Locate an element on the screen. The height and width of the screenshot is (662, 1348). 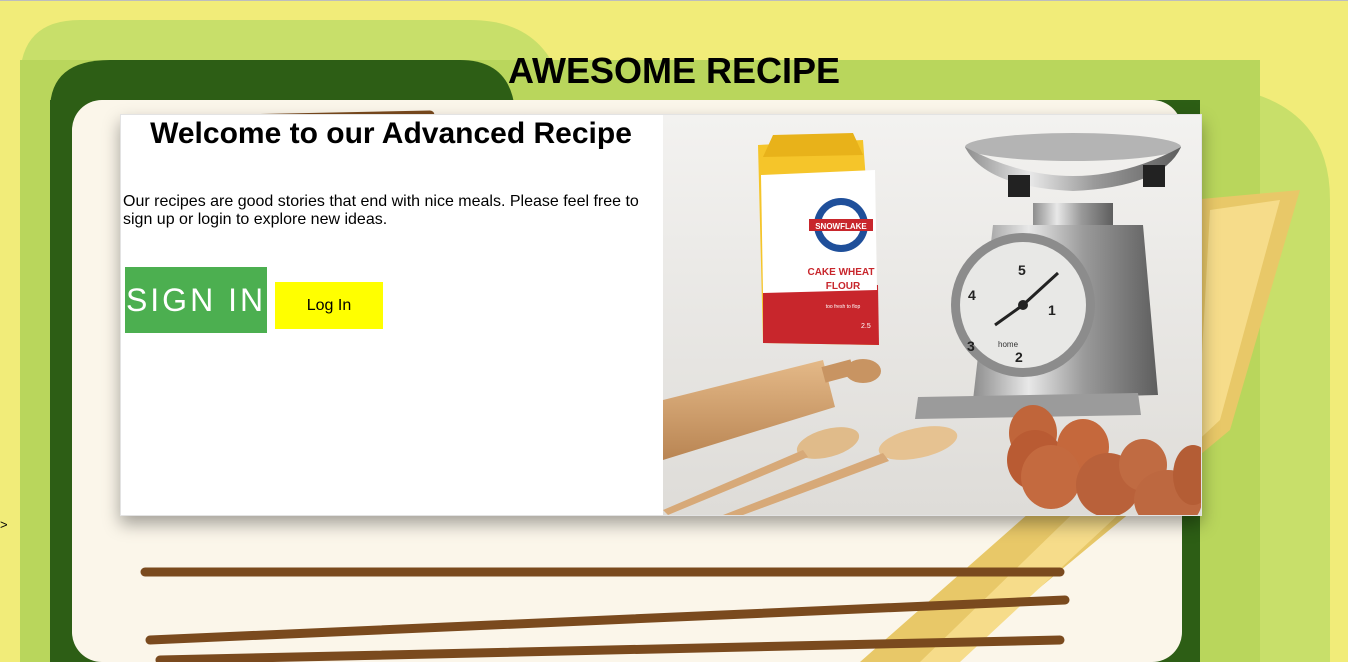
flour-weight: 2.5 is located at coordinates (866, 326).